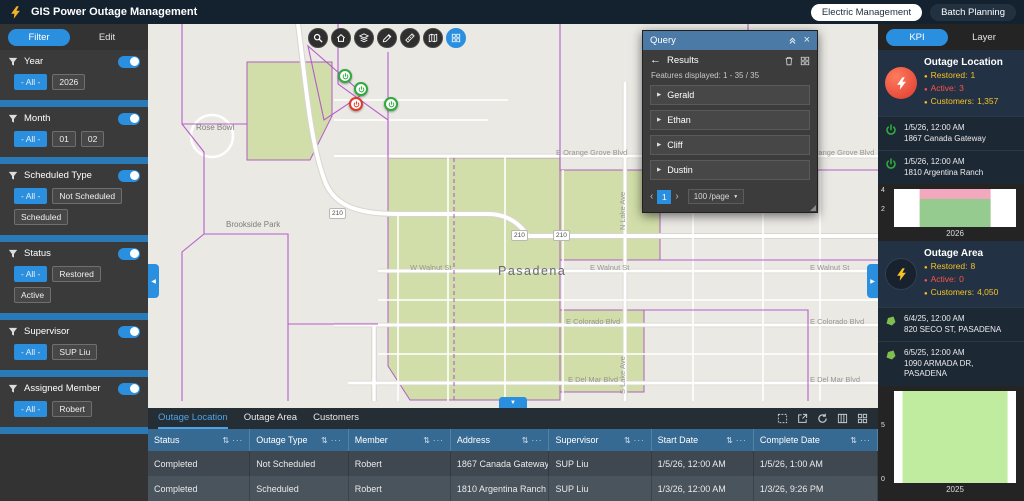 The image size is (1024, 501). I want to click on prev-page-icon: ‹, so click(651, 196).